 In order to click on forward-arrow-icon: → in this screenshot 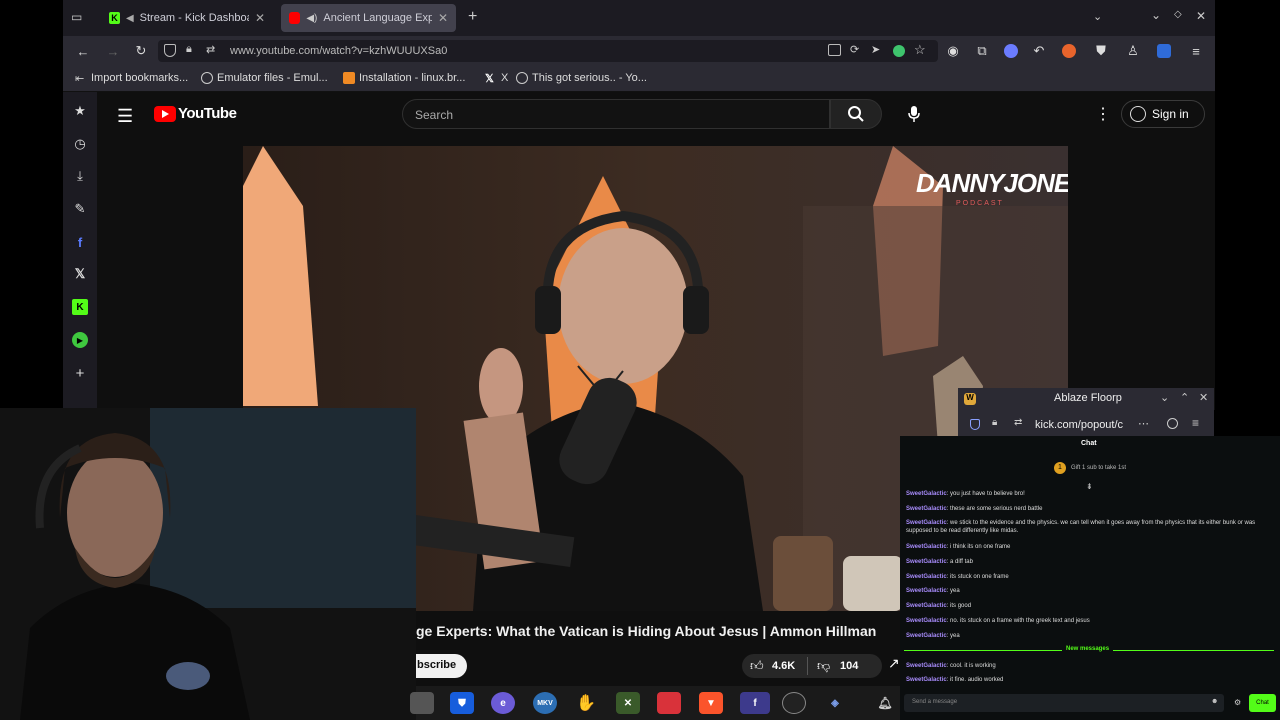, I will do `click(113, 51)`.